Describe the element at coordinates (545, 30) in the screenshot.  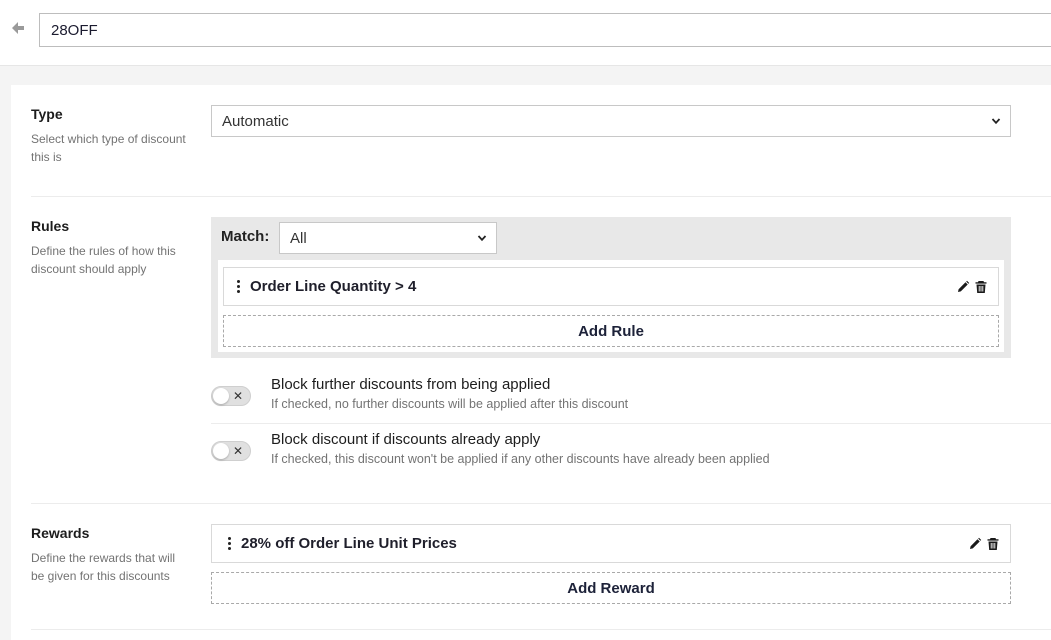
I see `discount-name-input` at that location.